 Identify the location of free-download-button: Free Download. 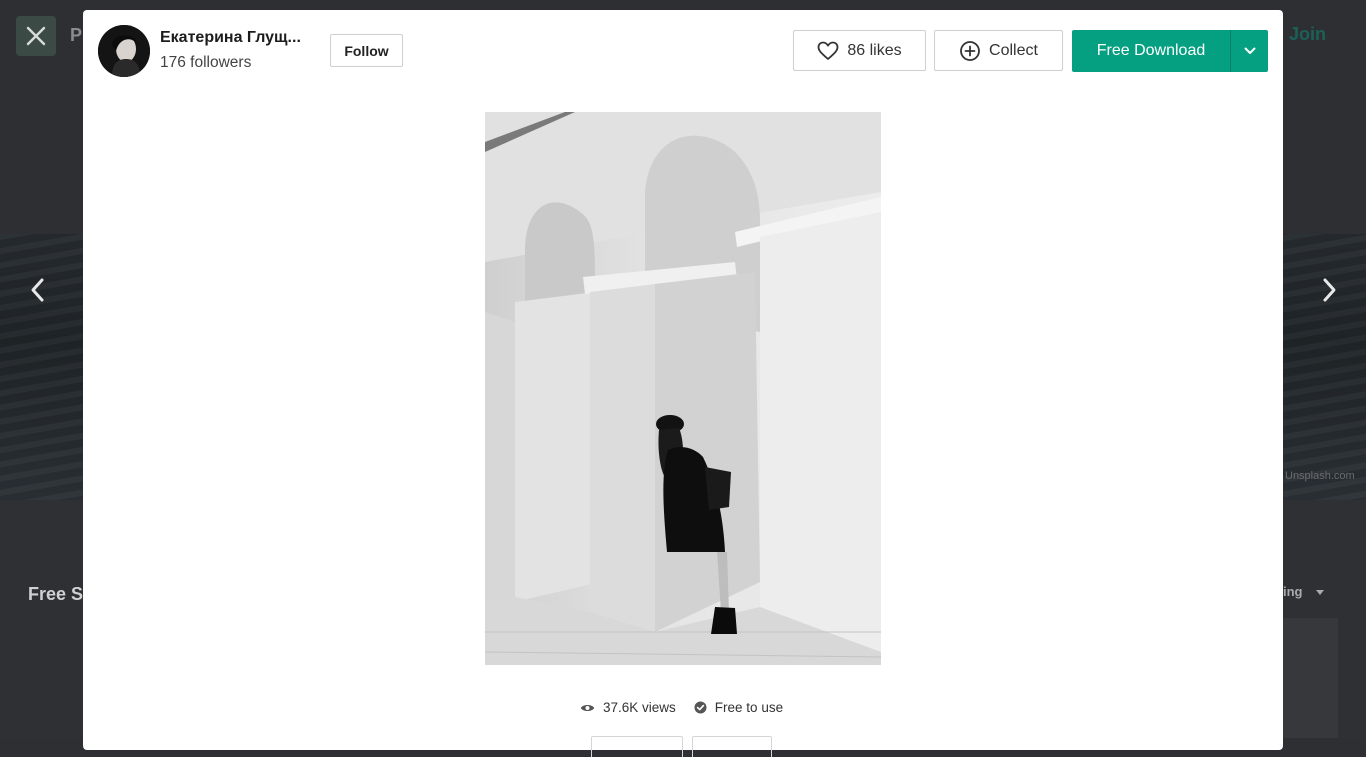
(1151, 51).